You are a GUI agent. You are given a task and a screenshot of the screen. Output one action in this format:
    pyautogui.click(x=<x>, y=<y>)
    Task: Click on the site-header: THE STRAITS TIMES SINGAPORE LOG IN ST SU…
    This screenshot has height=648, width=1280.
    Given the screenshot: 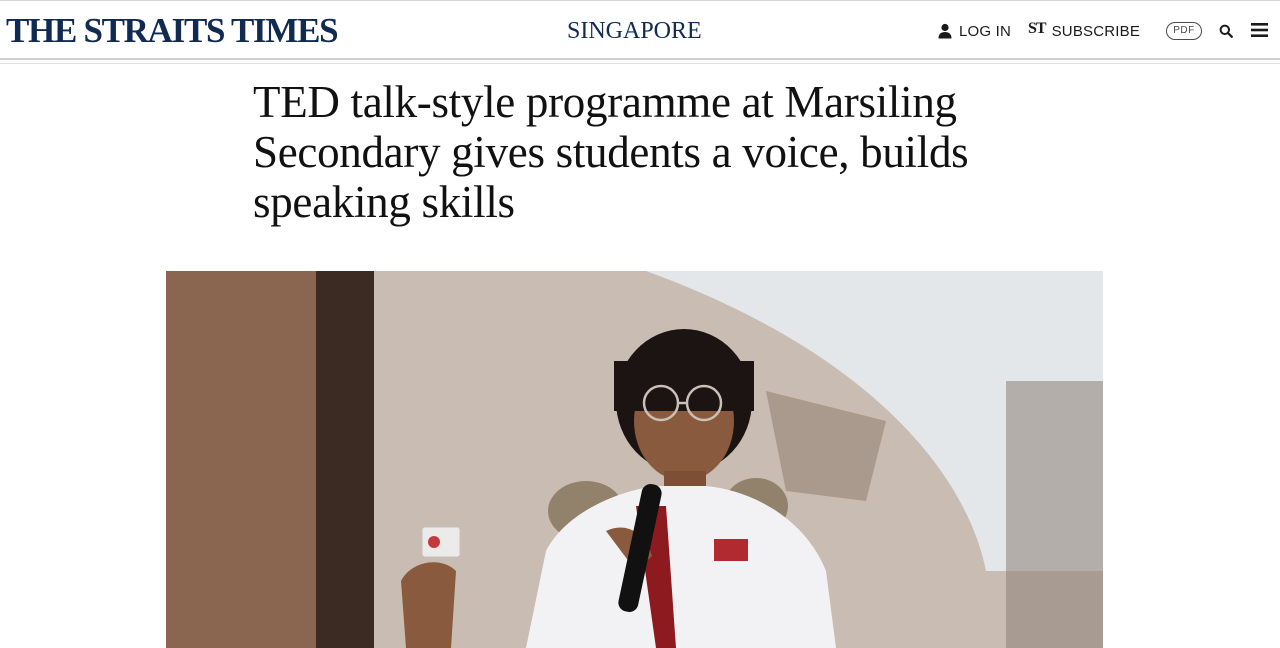 What is the action you would take?
    pyautogui.click(x=640, y=29)
    